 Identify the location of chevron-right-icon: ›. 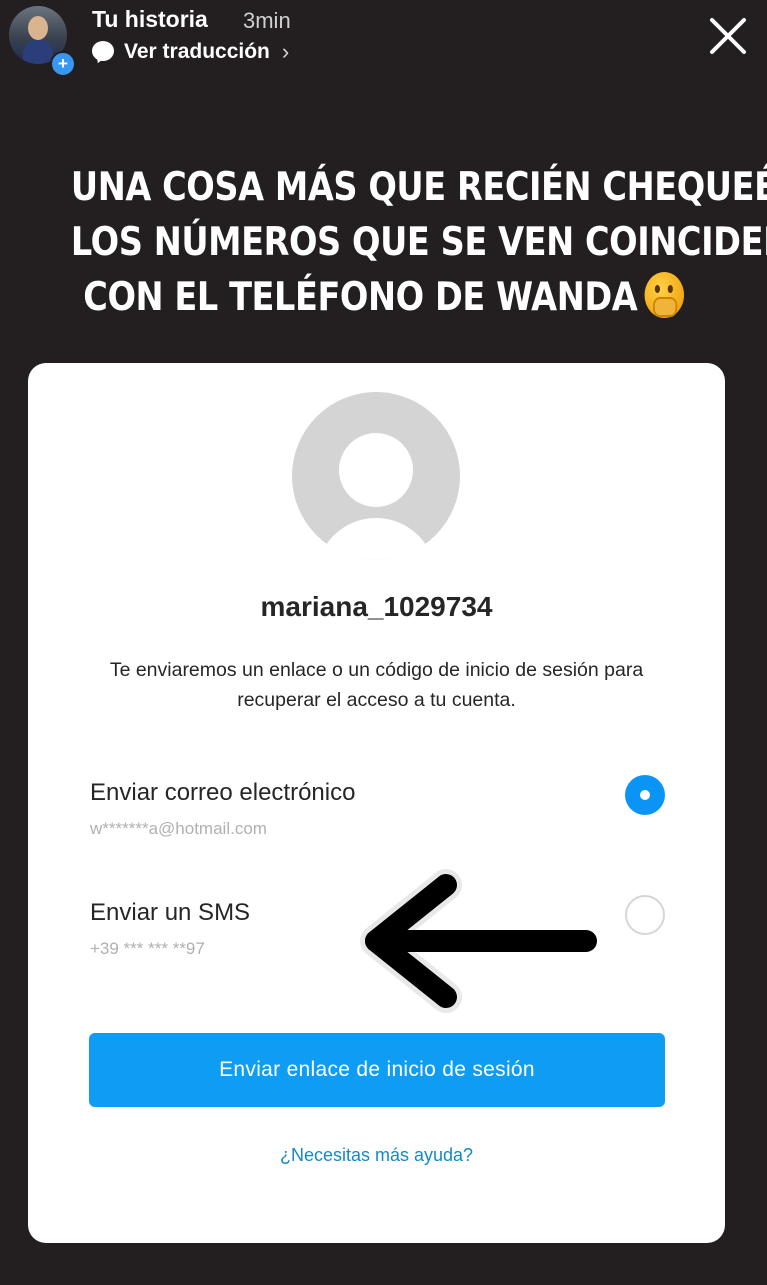
(285, 51).